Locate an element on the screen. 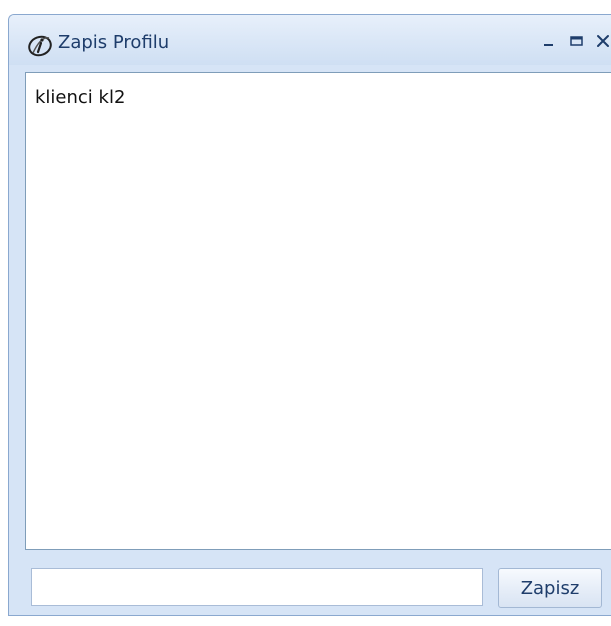  maximize-icon is located at coordinates (577, 41).